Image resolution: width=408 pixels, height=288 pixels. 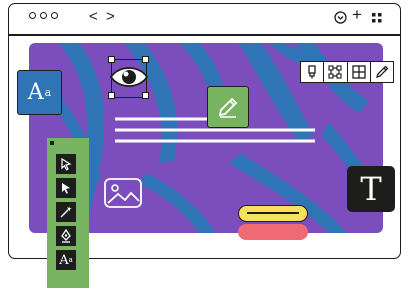 I want to click on text-tool-icon: Aa, so click(x=66, y=260).